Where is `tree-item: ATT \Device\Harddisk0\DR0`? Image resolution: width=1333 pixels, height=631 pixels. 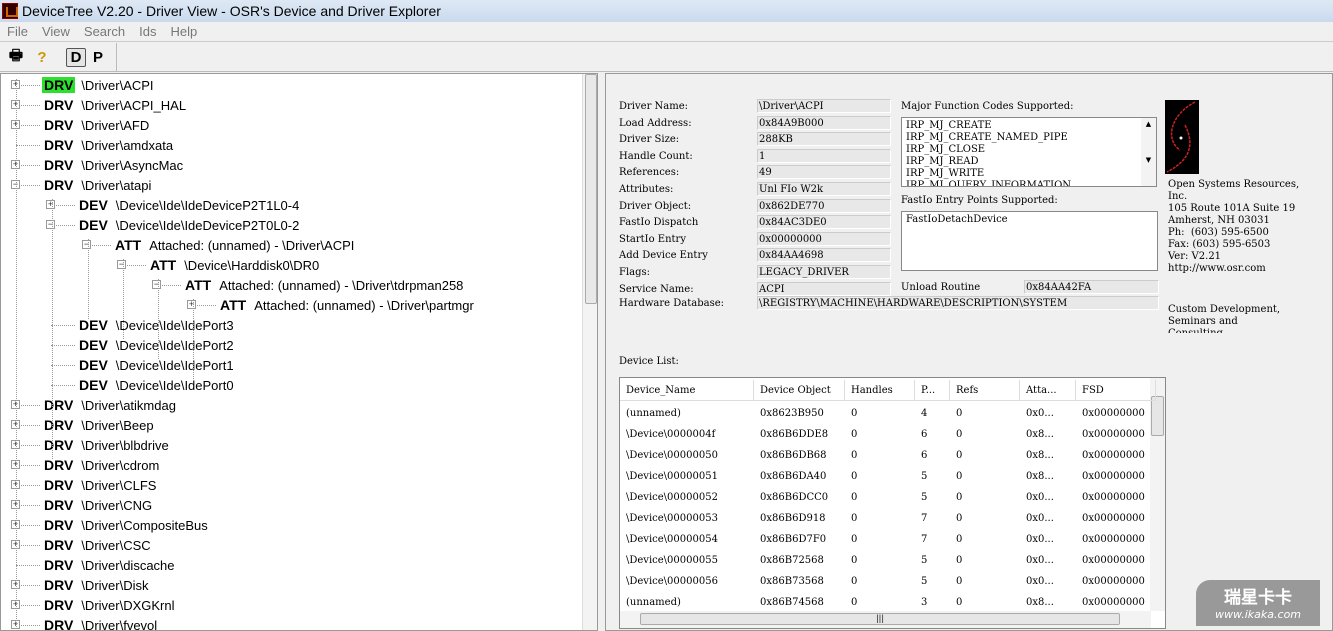
tree-item: ATT \Device\Harddisk0\DR0 is located at coordinates (233, 265).